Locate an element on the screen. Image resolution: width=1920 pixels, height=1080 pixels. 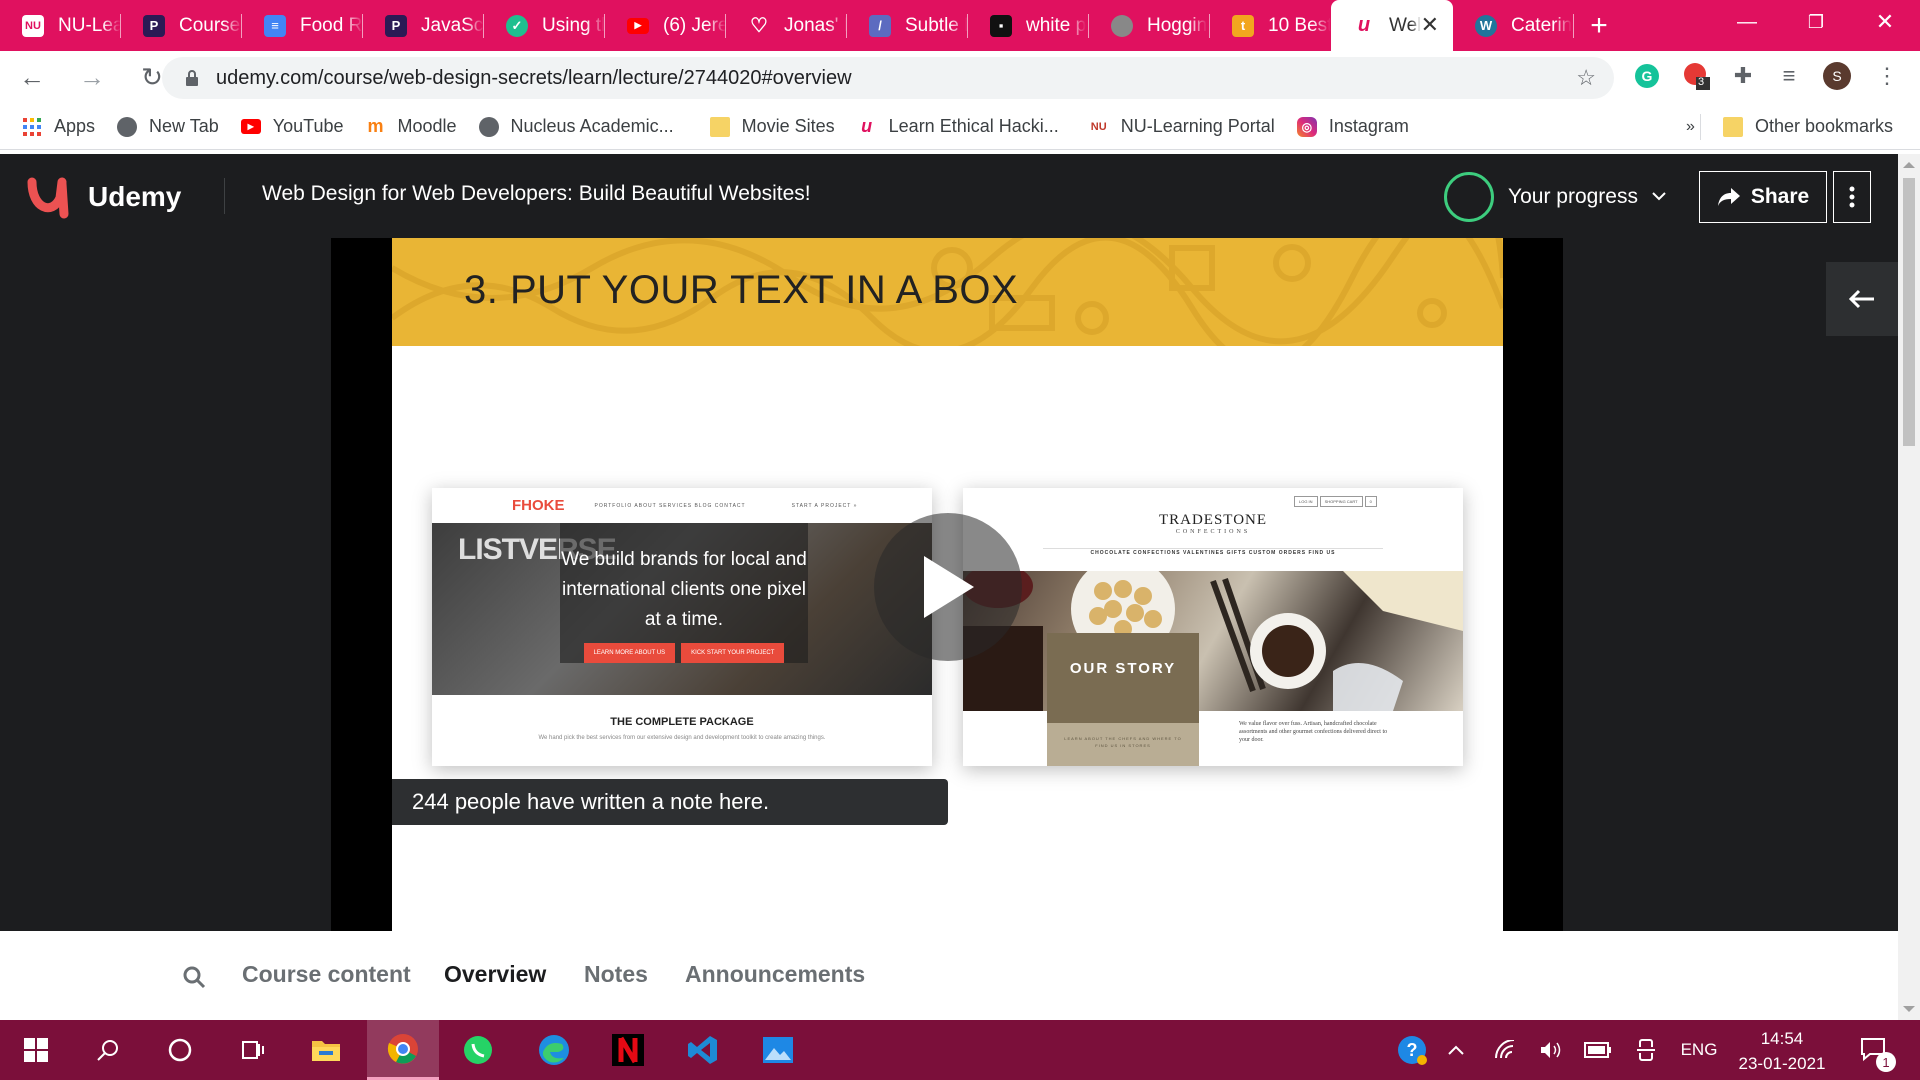
browser-tab: ▶ (6) Jerer is located at coordinates (665, 25).